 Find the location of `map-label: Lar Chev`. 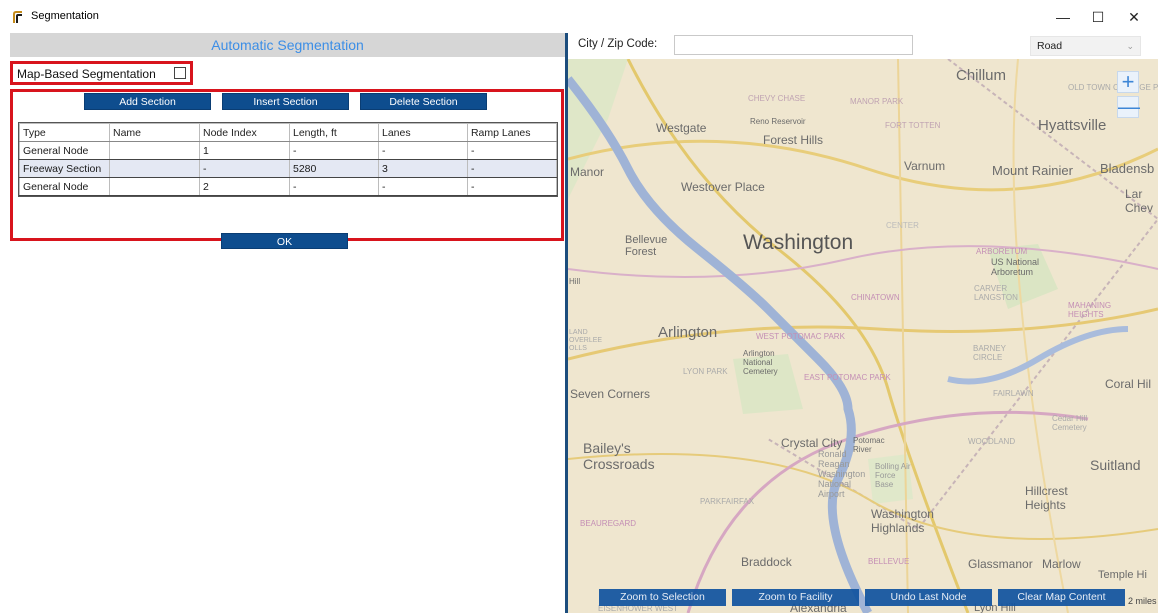

map-label: Lar Chev is located at coordinates (1139, 201).